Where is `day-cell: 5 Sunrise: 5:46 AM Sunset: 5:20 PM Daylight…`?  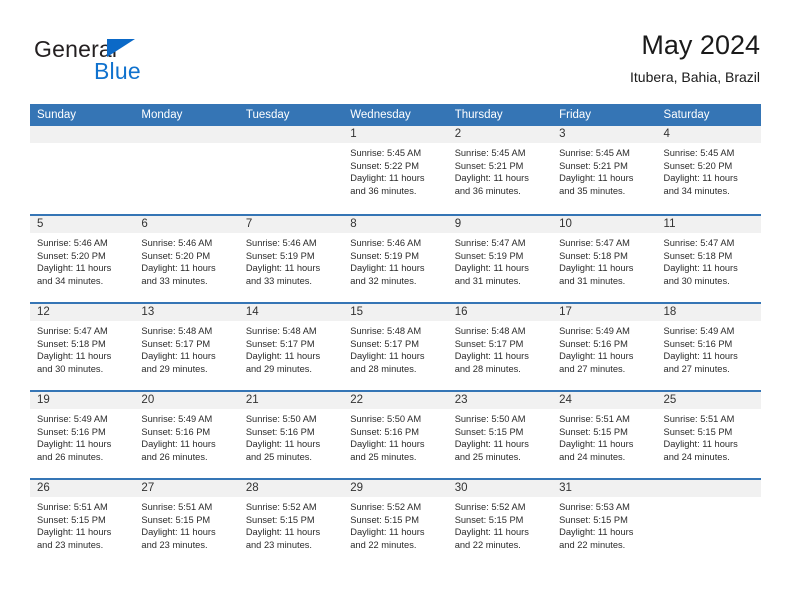
day-cell: 5 Sunrise: 5:46 AM Sunset: 5:20 PM Daylight… is located at coordinates (82, 259).